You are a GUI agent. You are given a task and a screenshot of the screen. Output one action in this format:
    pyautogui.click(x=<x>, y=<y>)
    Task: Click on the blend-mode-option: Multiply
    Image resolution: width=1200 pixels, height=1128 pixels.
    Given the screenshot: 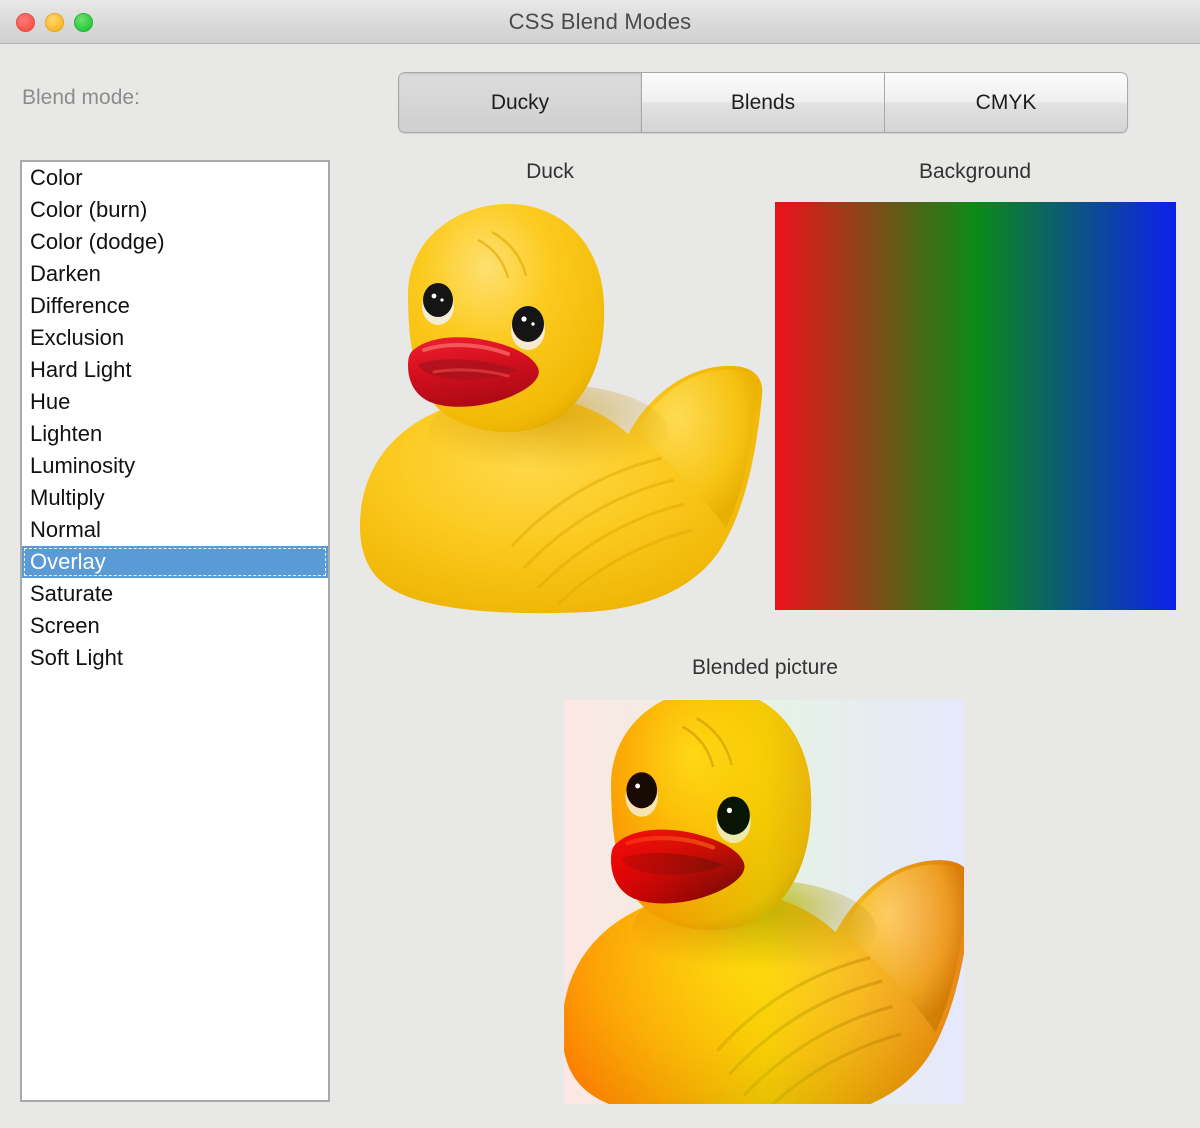 What is the action you would take?
    pyautogui.click(x=175, y=498)
    